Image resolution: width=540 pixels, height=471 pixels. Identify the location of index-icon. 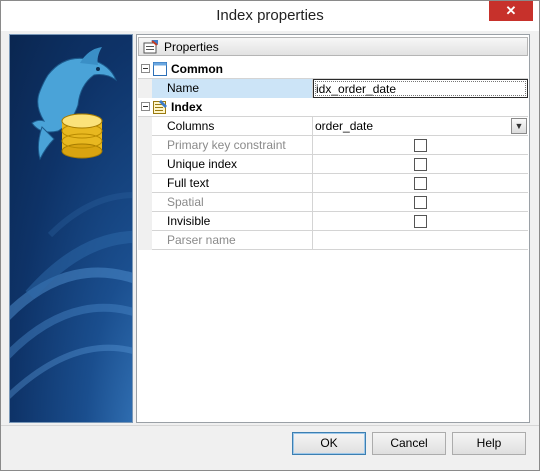
(160, 107).